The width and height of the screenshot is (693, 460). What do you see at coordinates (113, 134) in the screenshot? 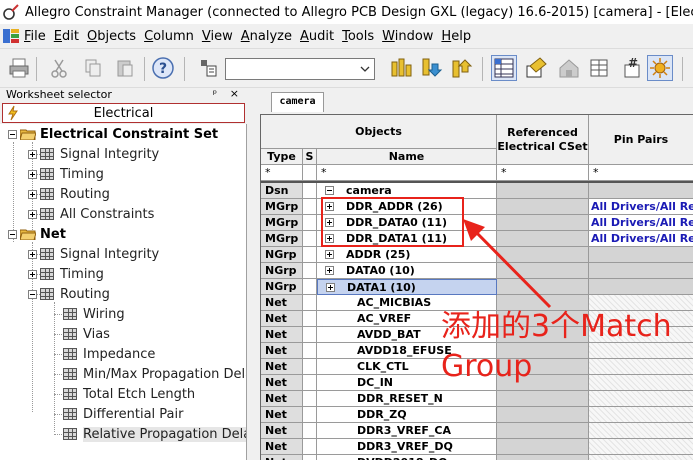
I see `tree-item-electrical-constraint-set: Electrical Constraint Set` at bounding box center [113, 134].